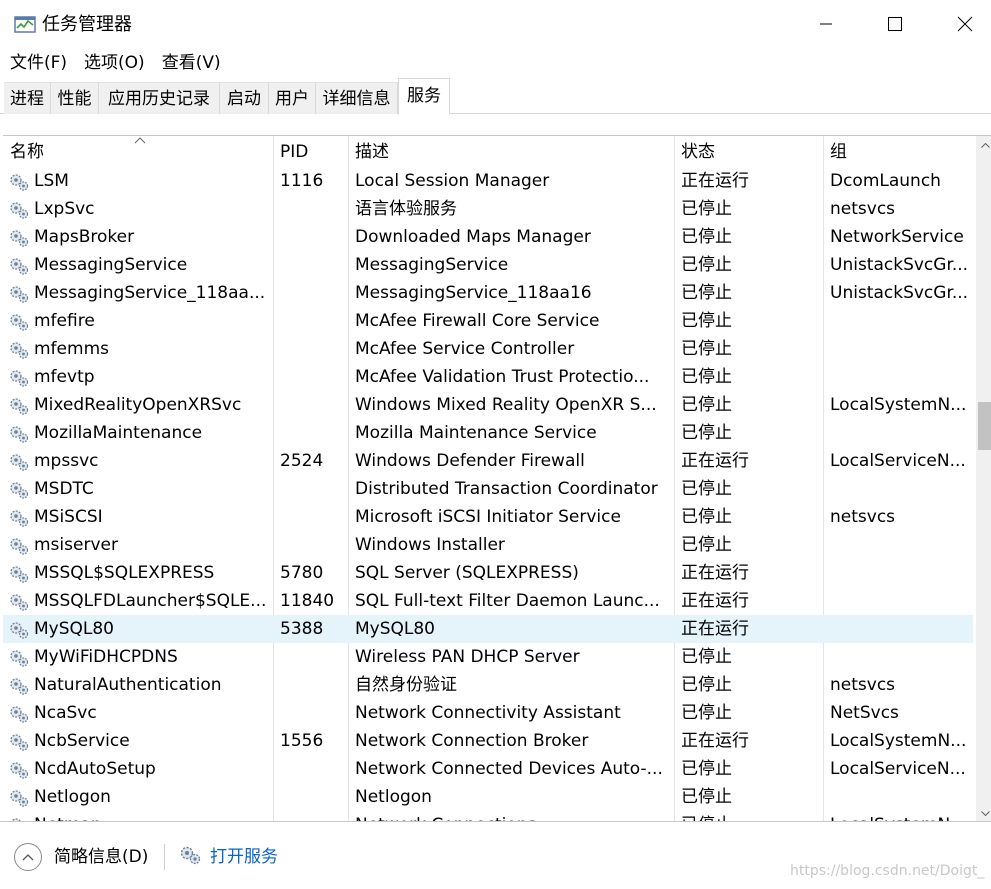  I want to click on menu-view: 查看(V), so click(190, 63).